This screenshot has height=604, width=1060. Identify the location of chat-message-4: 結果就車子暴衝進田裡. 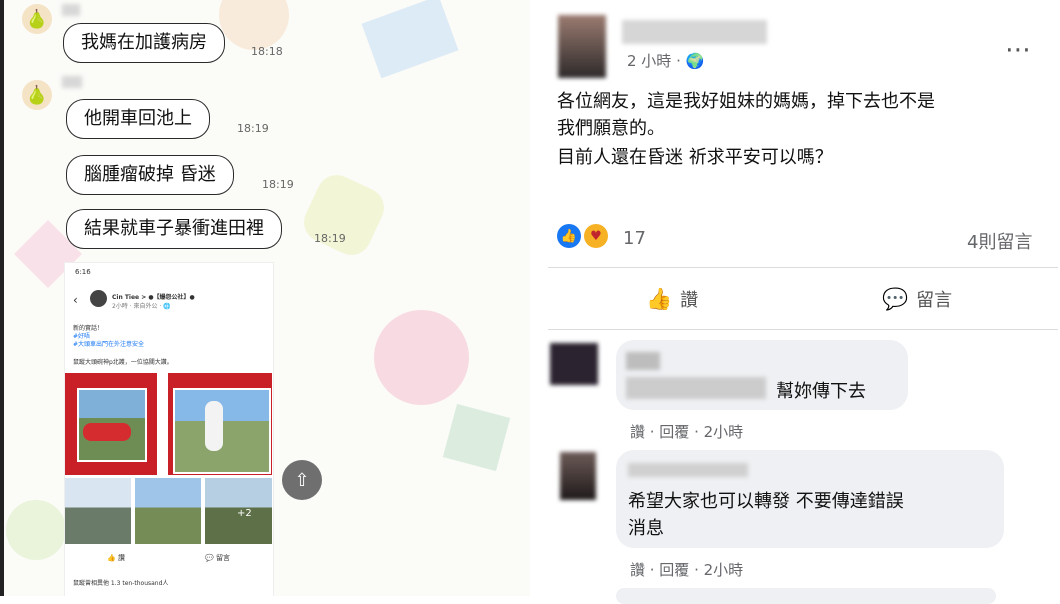
(174, 229).